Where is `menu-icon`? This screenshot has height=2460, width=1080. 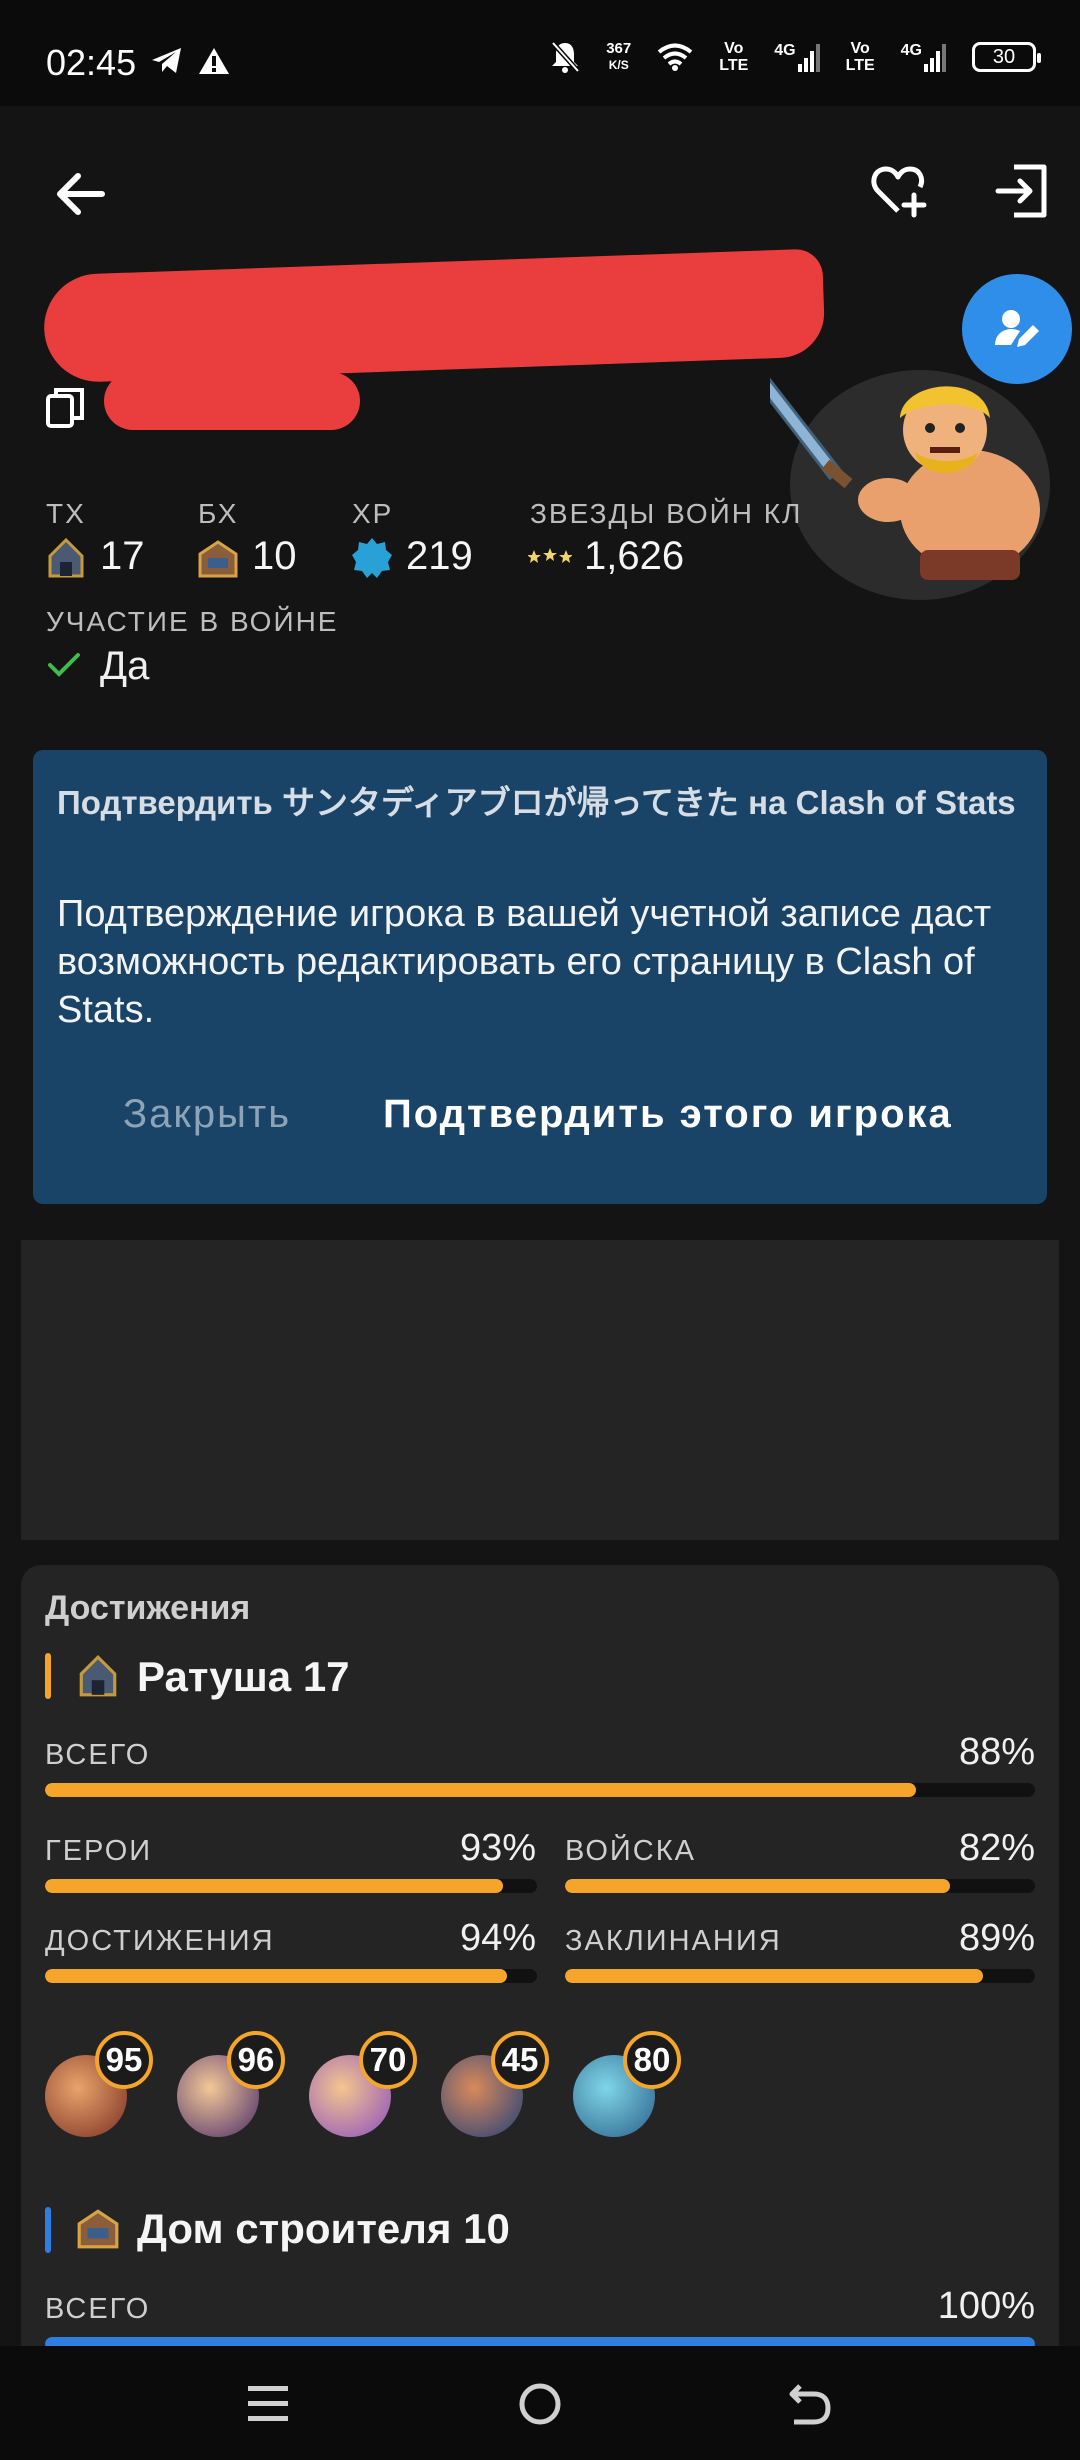 menu-icon is located at coordinates (268, 2404).